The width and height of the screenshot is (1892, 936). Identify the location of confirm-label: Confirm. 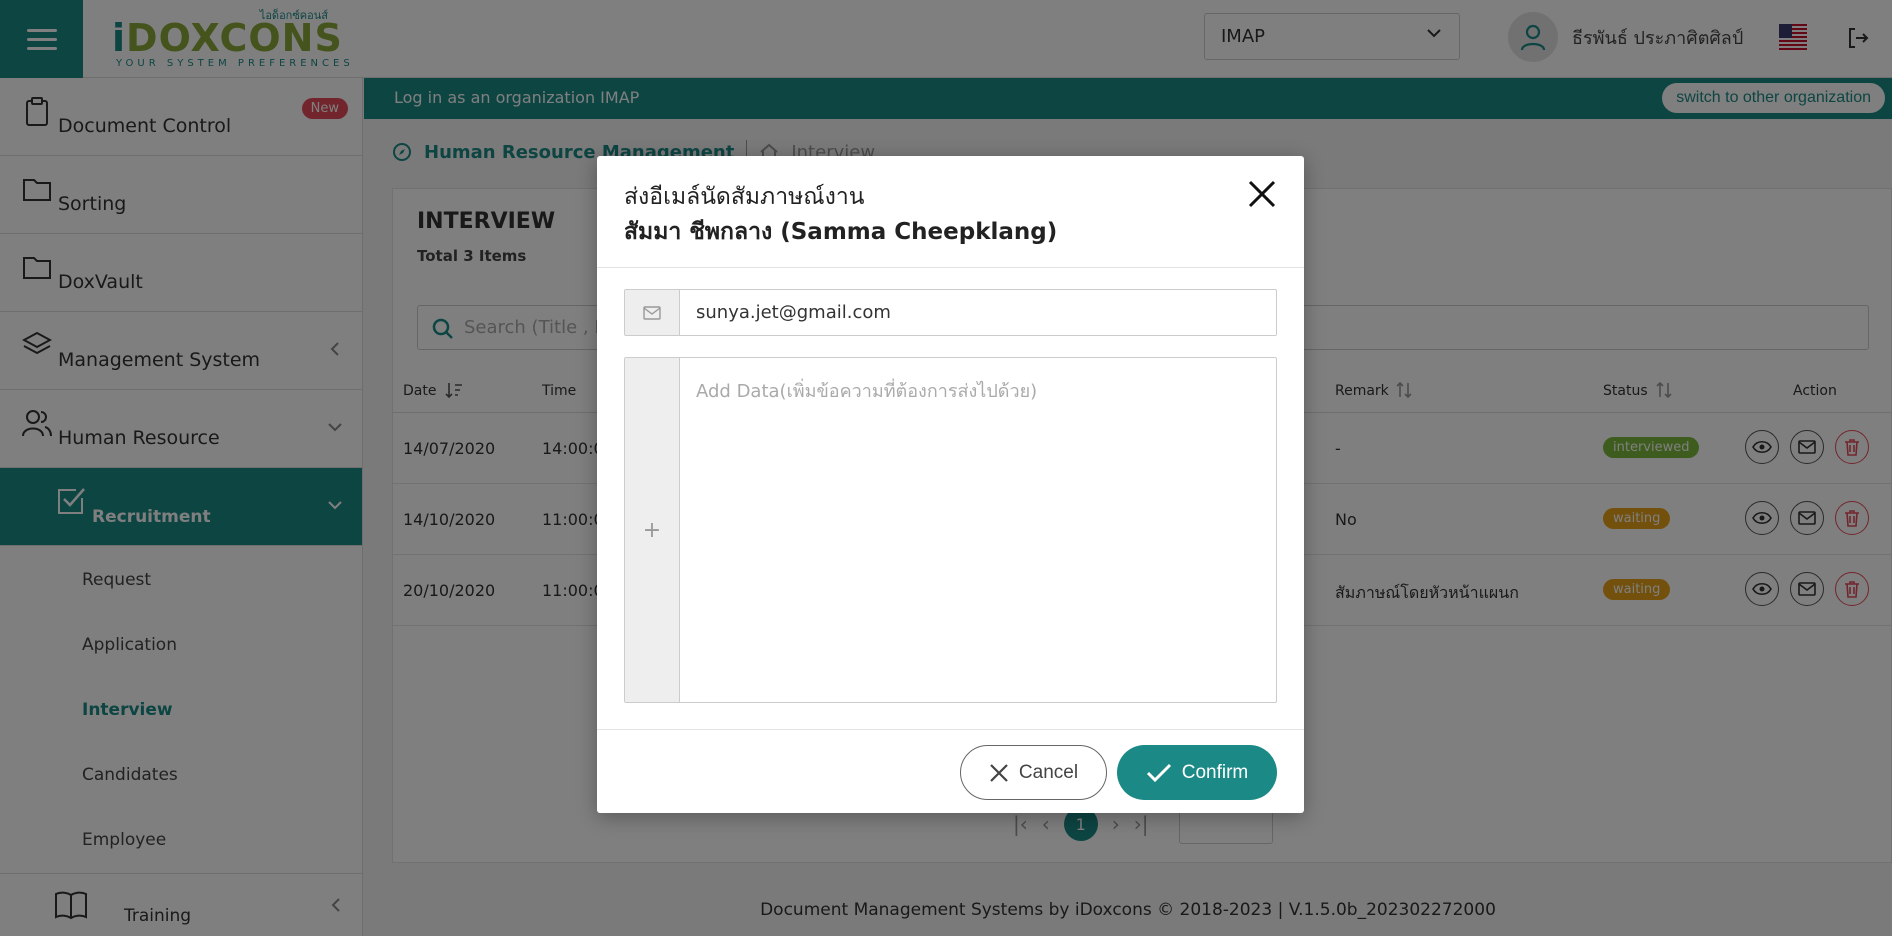
(1215, 772).